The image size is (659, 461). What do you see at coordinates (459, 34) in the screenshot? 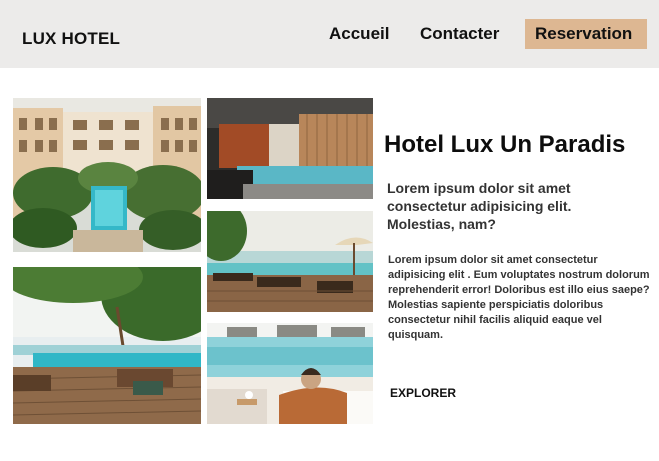
I see `nav-link-contact: Contacter` at bounding box center [459, 34].